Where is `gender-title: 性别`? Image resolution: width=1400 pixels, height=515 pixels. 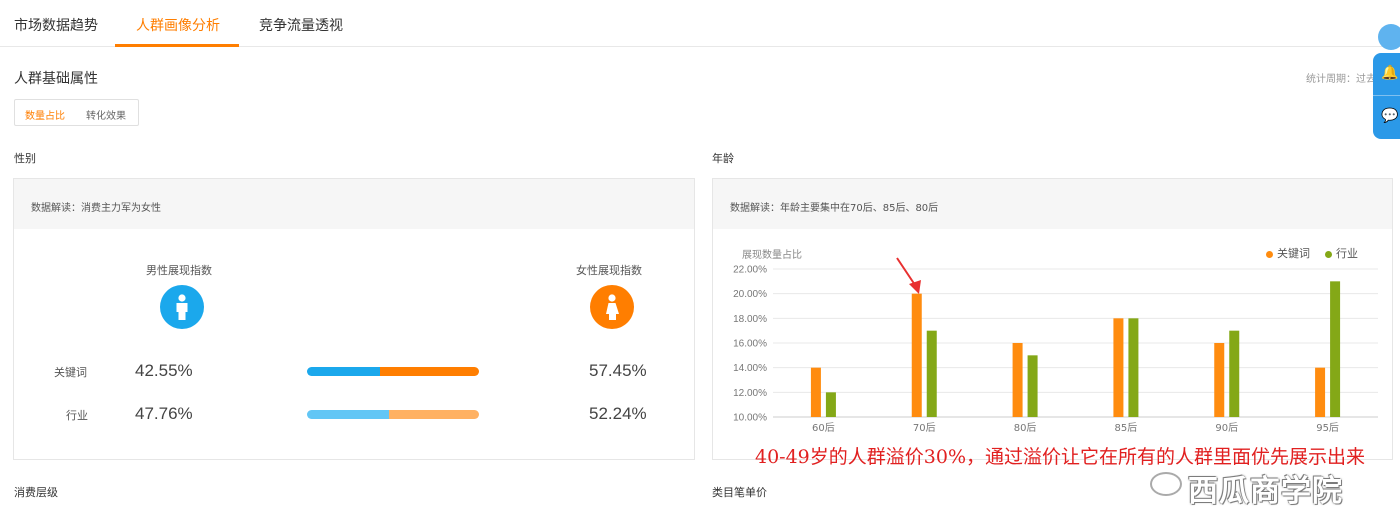
gender-title: 性别 is located at coordinates (25, 158).